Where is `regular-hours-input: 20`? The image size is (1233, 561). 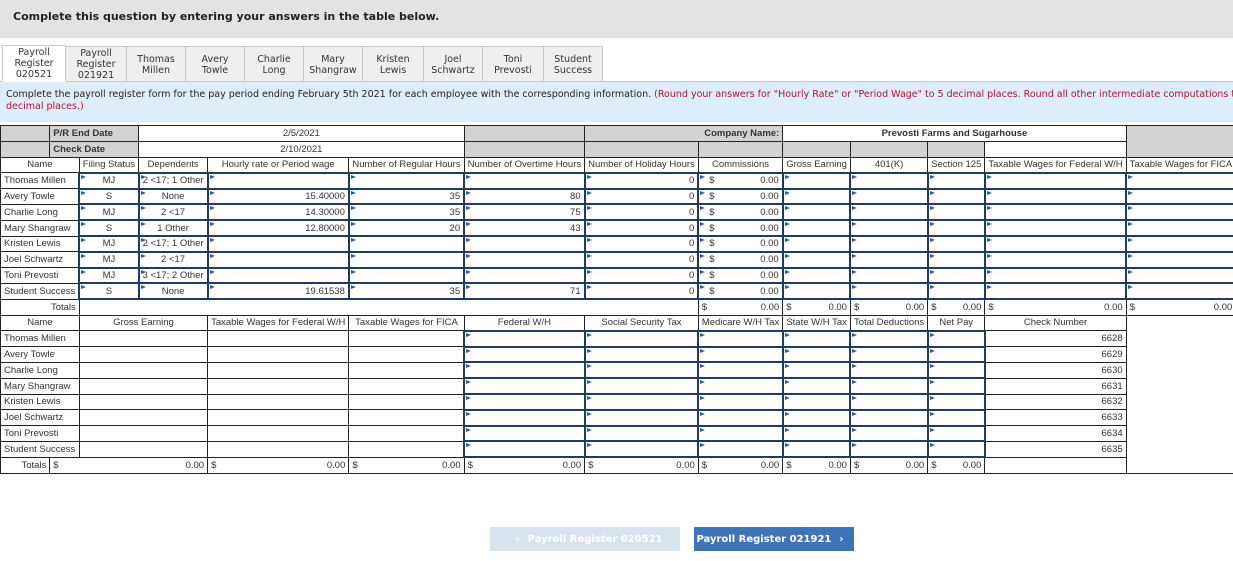 regular-hours-input: 20 is located at coordinates (406, 228).